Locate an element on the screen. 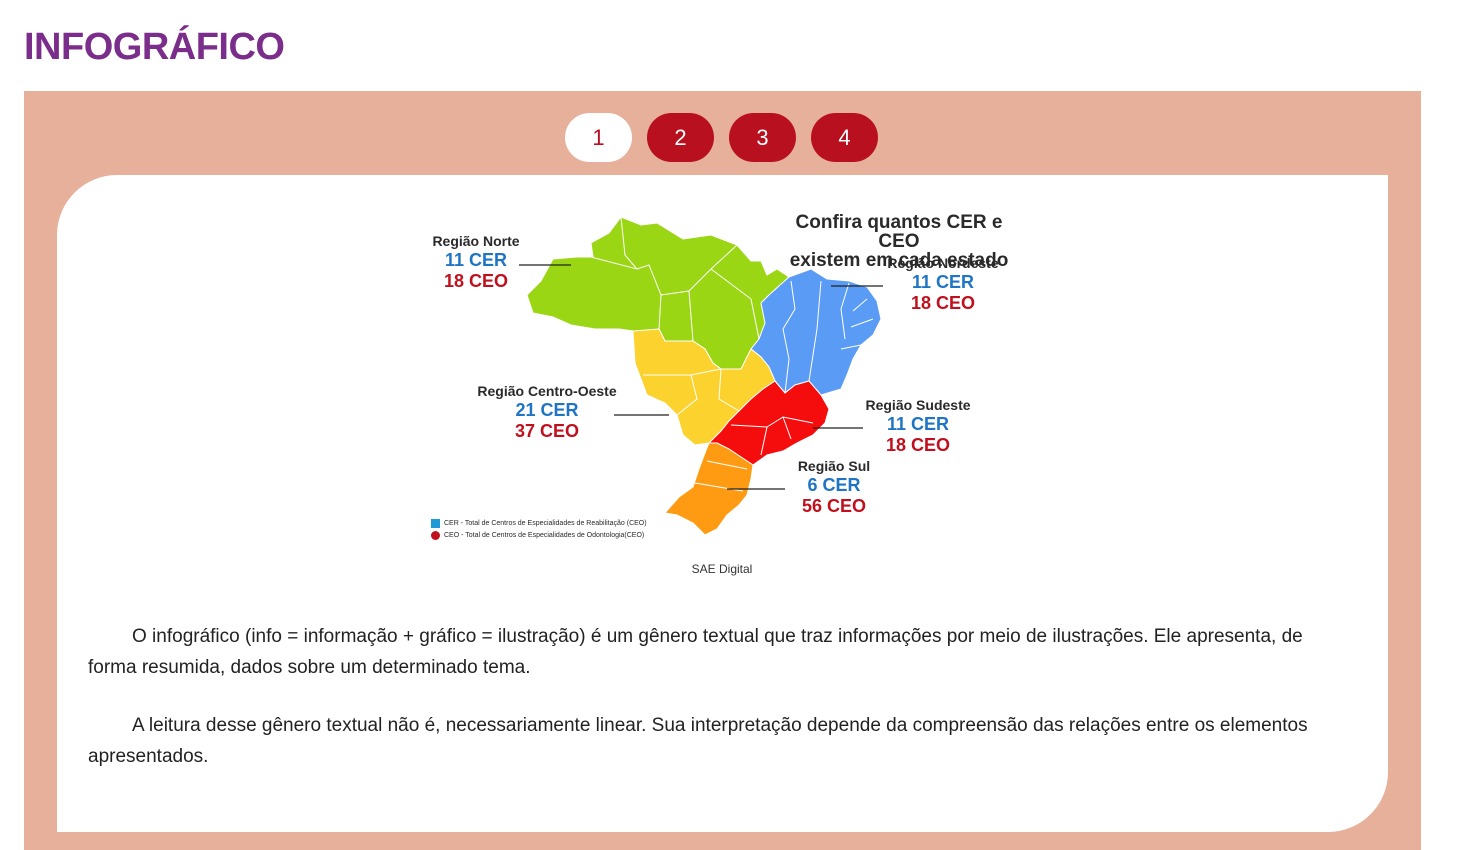  region-label-norte: Região Norte 11 CER 18 CEO is located at coordinates (476, 262).